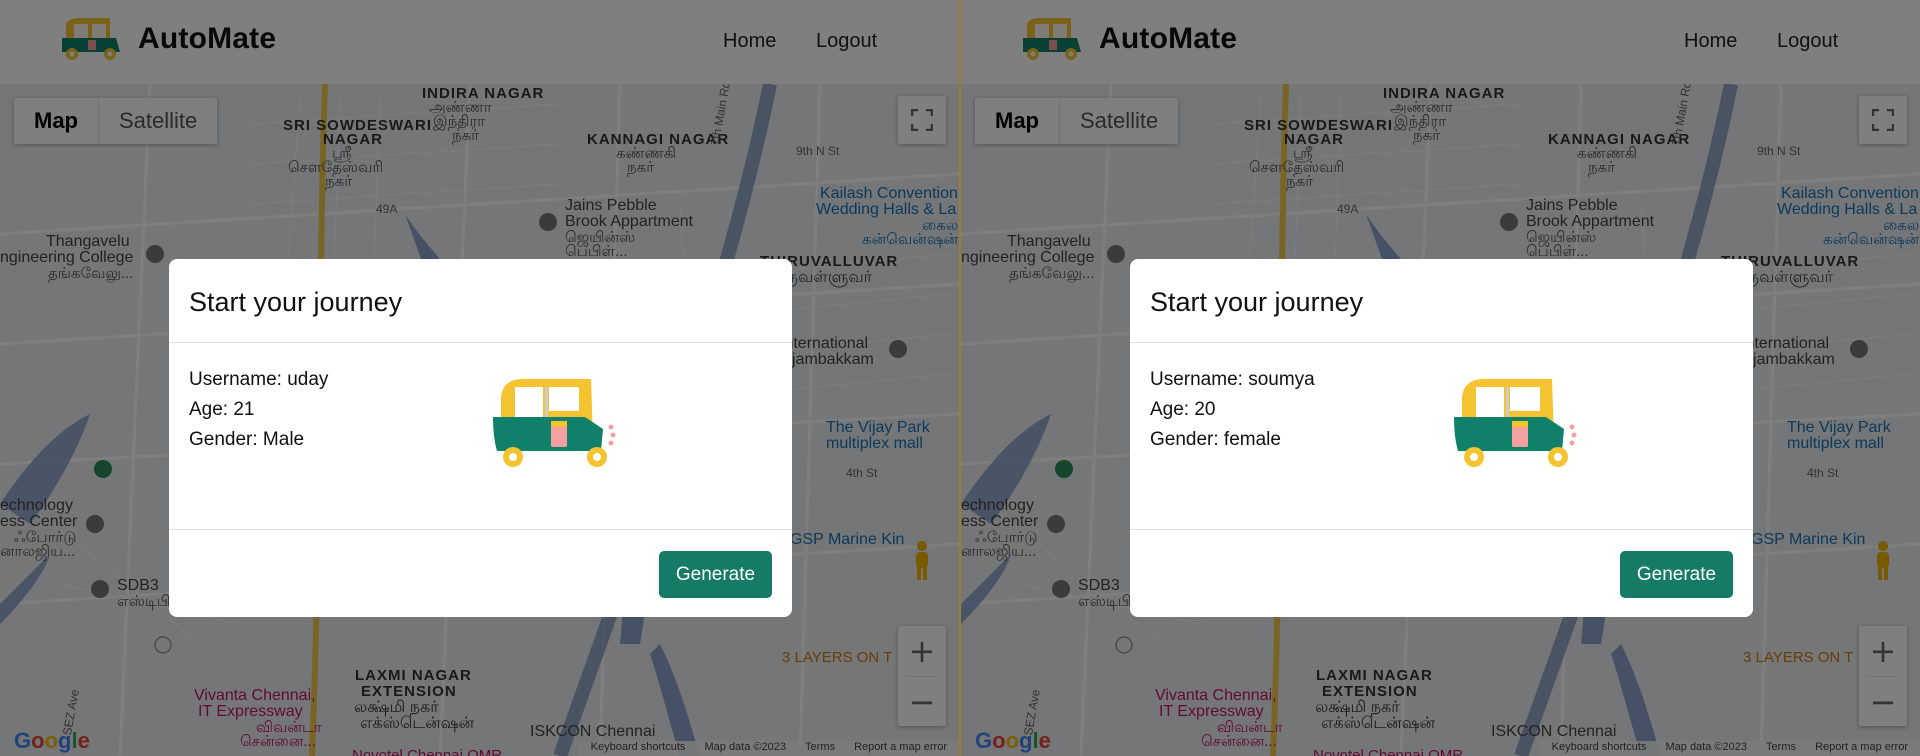 The width and height of the screenshot is (1920, 756). I want to click on user-info: Username: soumya Age: 20 Gender: female, so click(1232, 410).